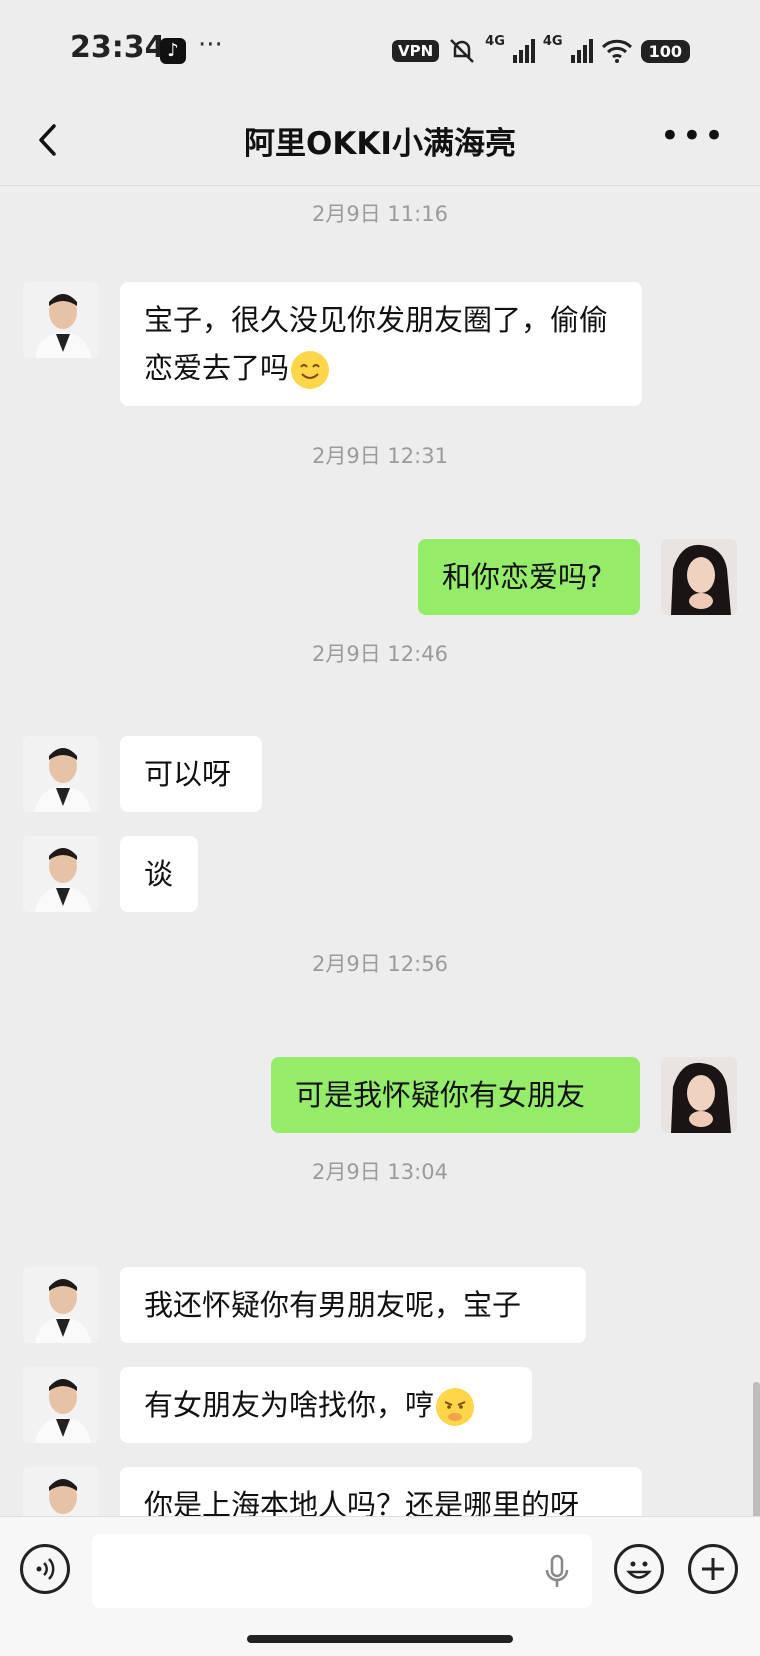  I want to click on message-bubble-incoming: 有女朋友为啥找你，哼, so click(326, 1405).